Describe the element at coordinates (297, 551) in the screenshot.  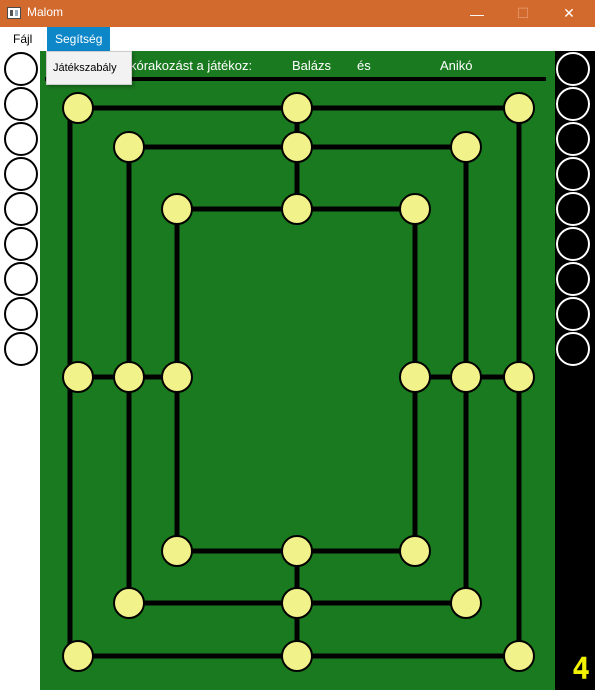
I see `board-point-d5` at that location.